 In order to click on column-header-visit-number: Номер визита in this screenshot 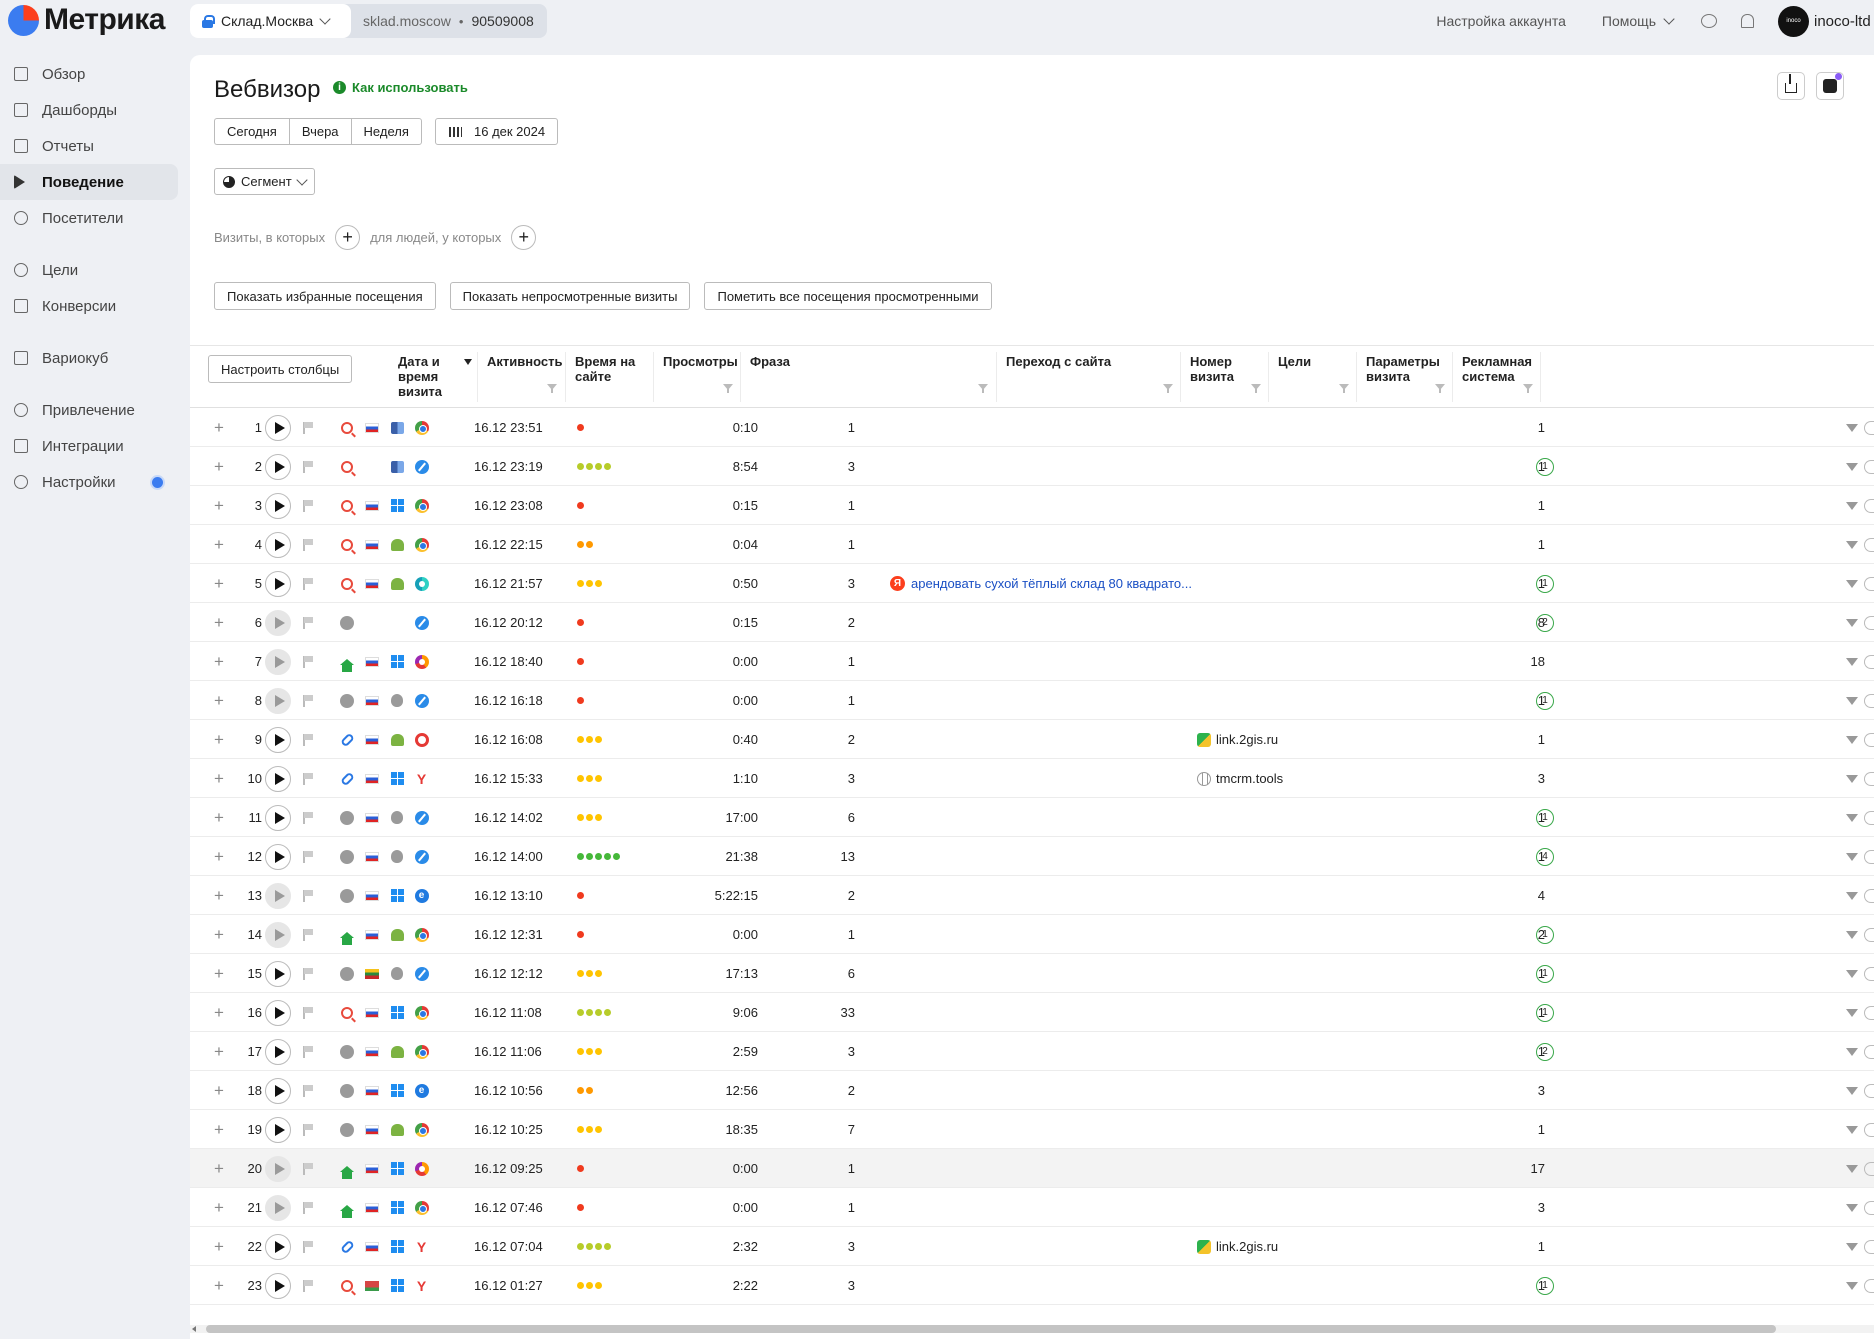, I will do `click(1220, 369)`.